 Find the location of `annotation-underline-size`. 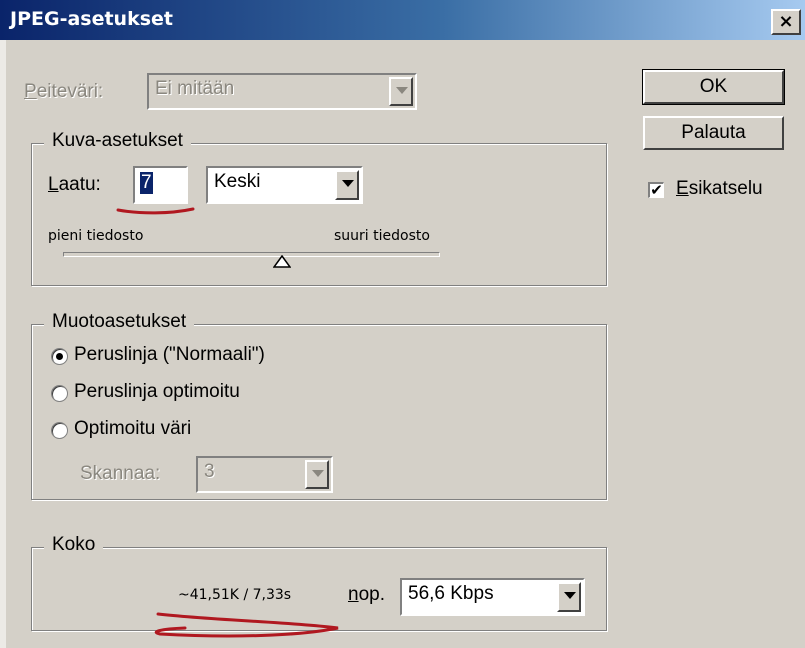

annotation-underline-size is located at coordinates (246, 625).